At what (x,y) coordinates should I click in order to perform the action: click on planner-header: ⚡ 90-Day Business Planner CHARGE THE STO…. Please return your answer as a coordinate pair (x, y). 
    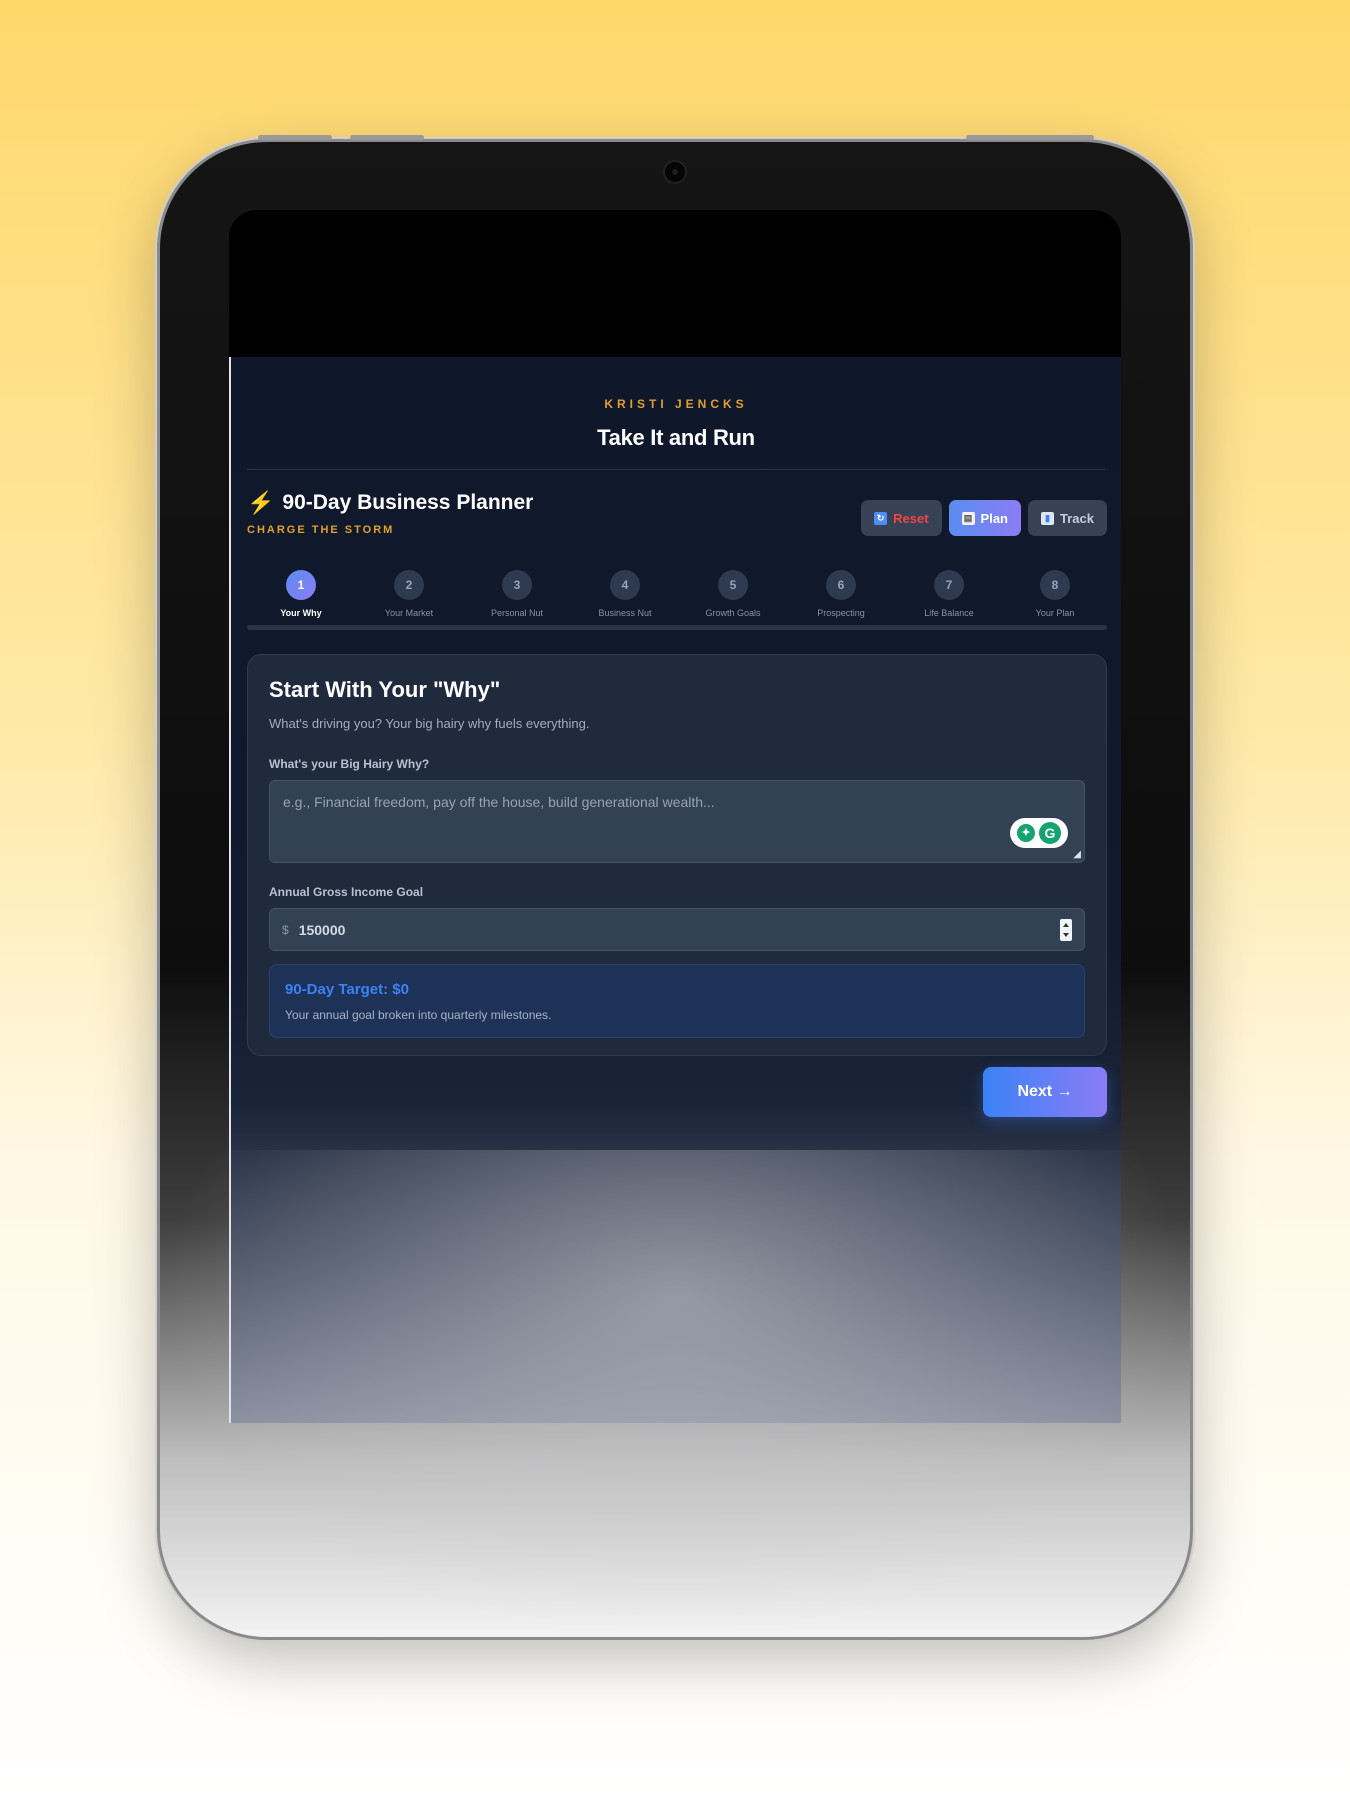
    Looking at the image, I should click on (677, 518).